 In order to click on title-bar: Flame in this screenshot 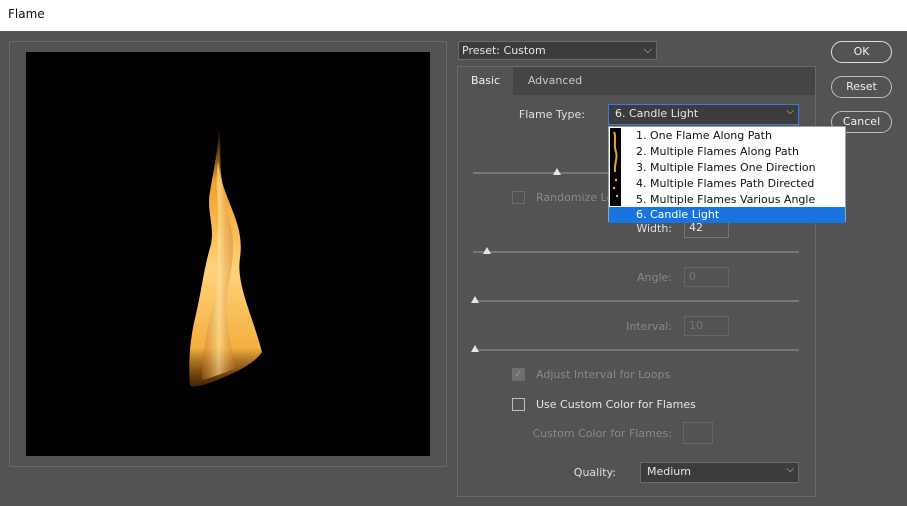, I will do `click(453, 15)`.